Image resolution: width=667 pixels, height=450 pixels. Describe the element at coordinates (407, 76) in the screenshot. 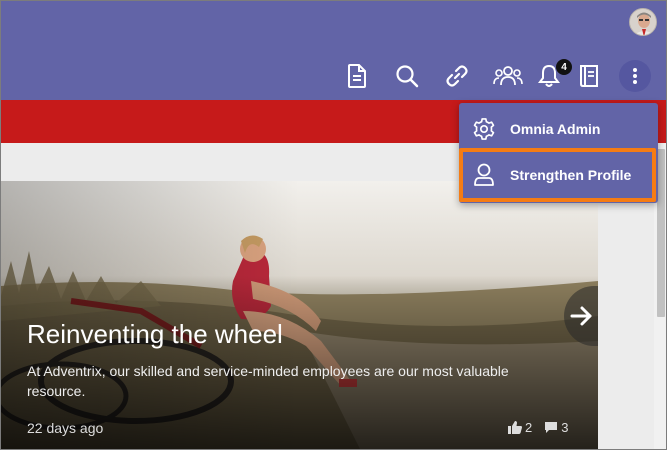

I see `search-icon` at that location.